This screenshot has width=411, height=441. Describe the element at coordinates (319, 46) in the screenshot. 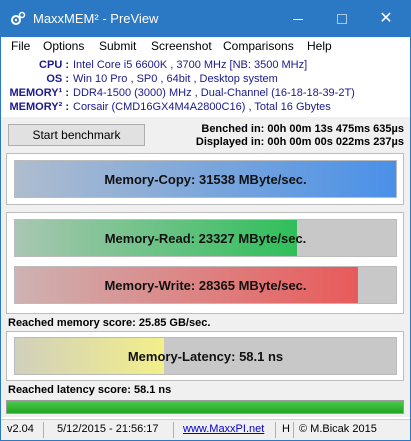

I see `menu-help: Help` at that location.